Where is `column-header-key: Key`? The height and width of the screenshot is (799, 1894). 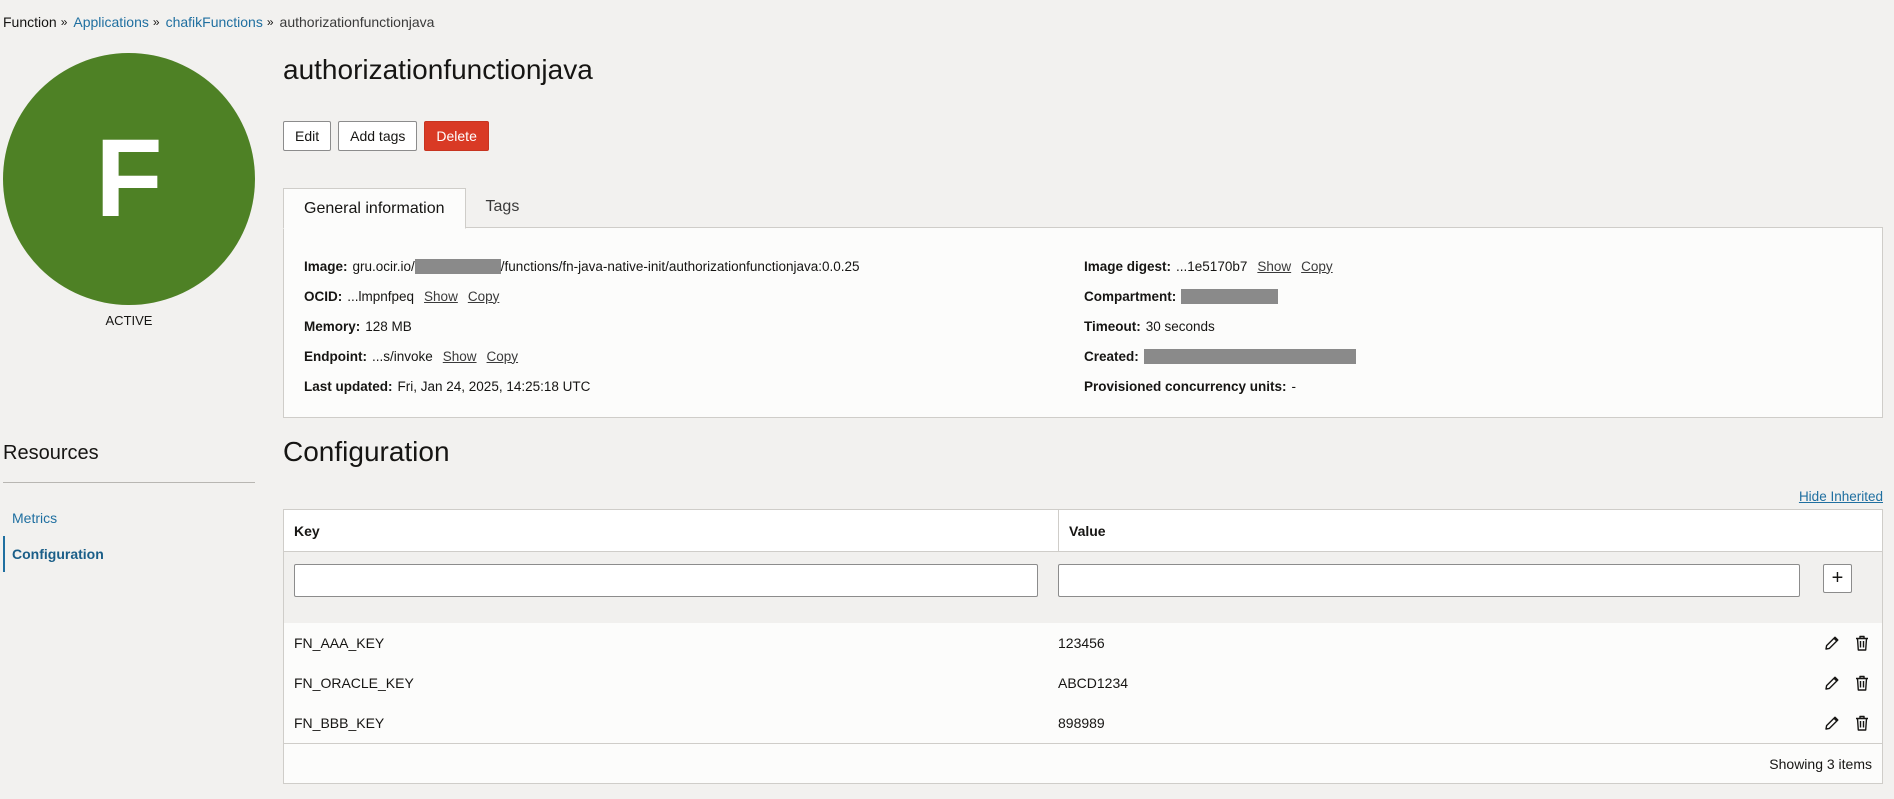 column-header-key: Key is located at coordinates (671, 530).